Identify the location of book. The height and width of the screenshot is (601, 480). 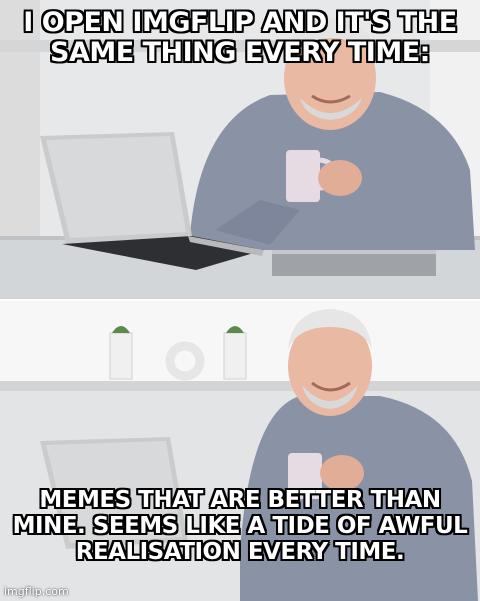
(354, 264).